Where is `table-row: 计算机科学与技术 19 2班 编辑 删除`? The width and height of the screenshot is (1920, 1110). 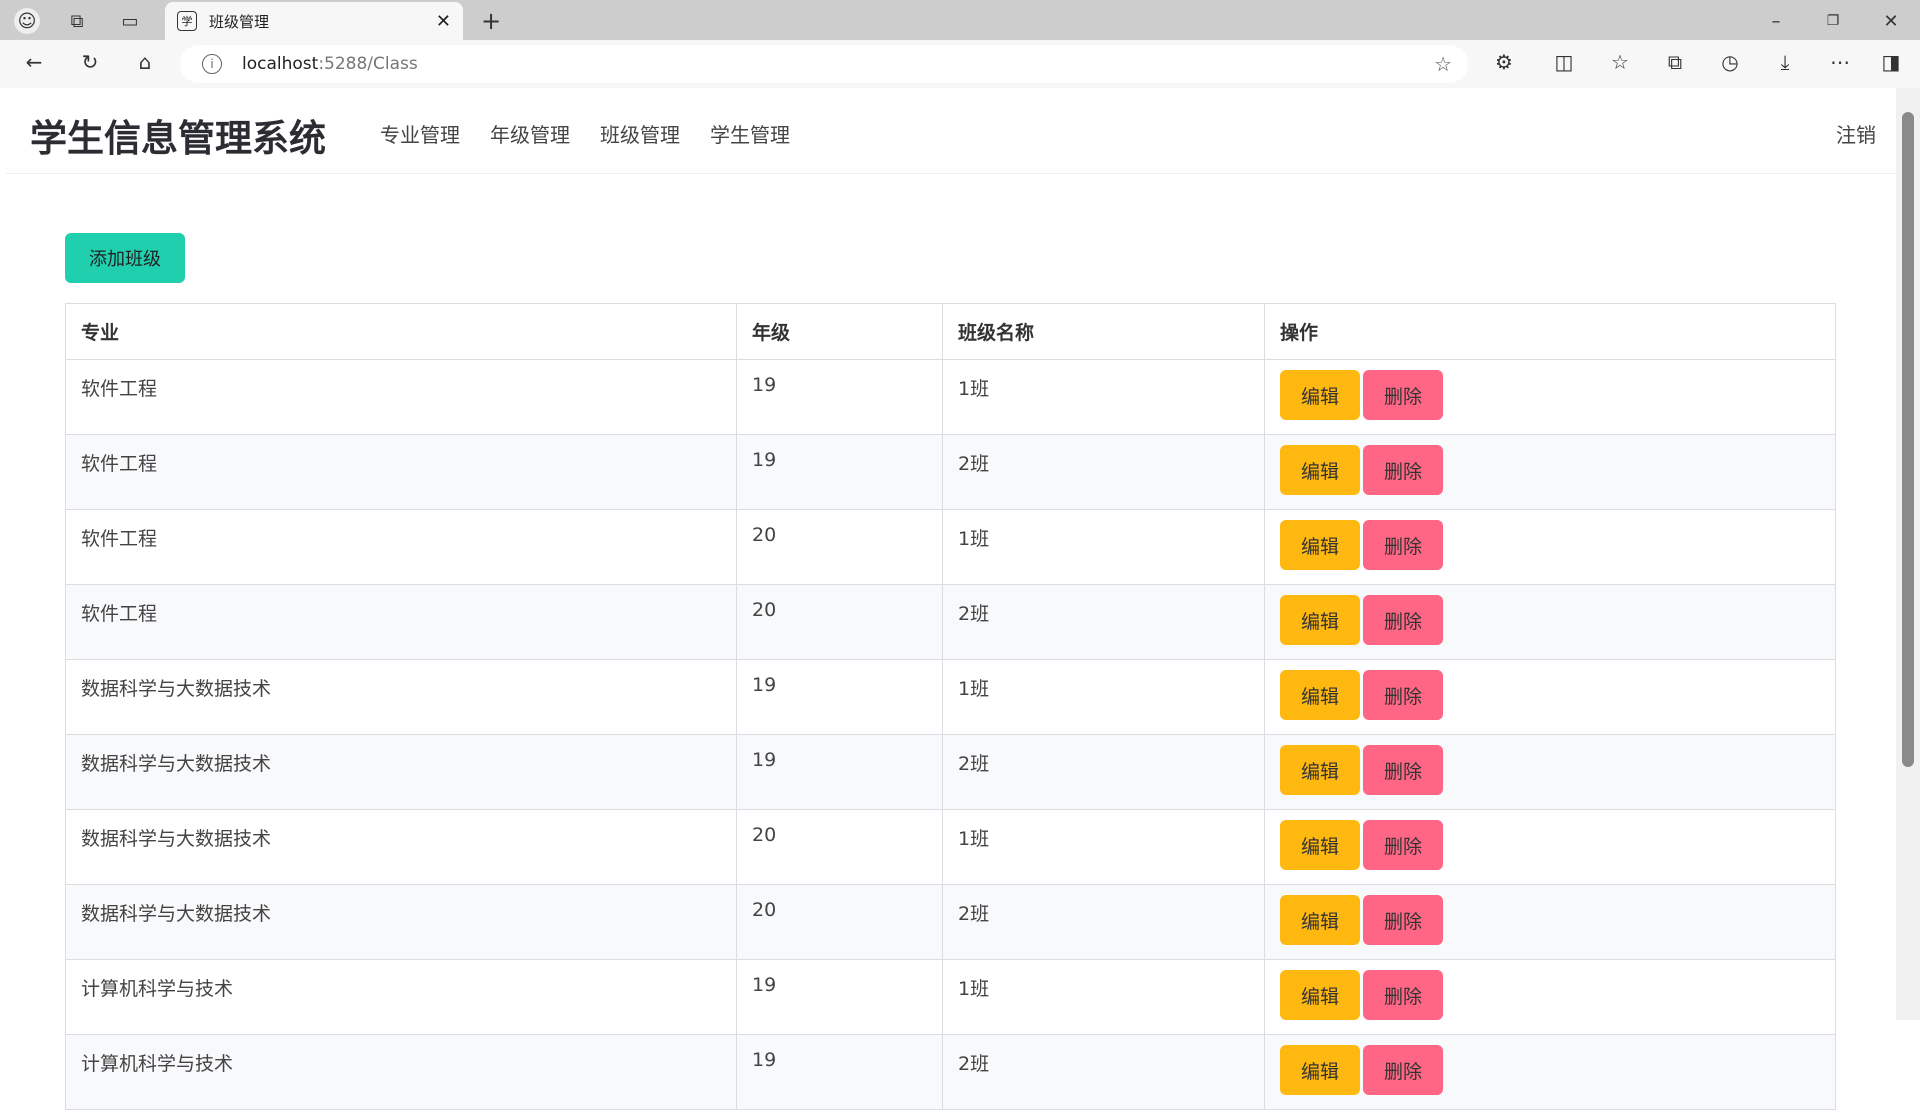
table-row: 计算机科学与技术 19 2班 编辑 删除 is located at coordinates (950, 1072).